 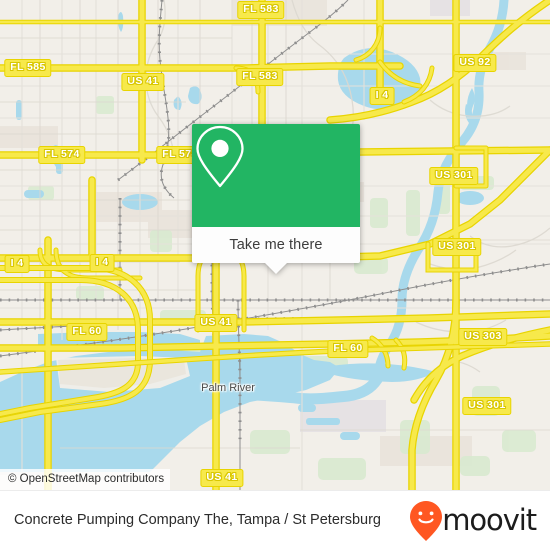 What do you see at coordinates (382, 96) in the screenshot?
I see `road-shield-i4-a: I 4` at bounding box center [382, 96].